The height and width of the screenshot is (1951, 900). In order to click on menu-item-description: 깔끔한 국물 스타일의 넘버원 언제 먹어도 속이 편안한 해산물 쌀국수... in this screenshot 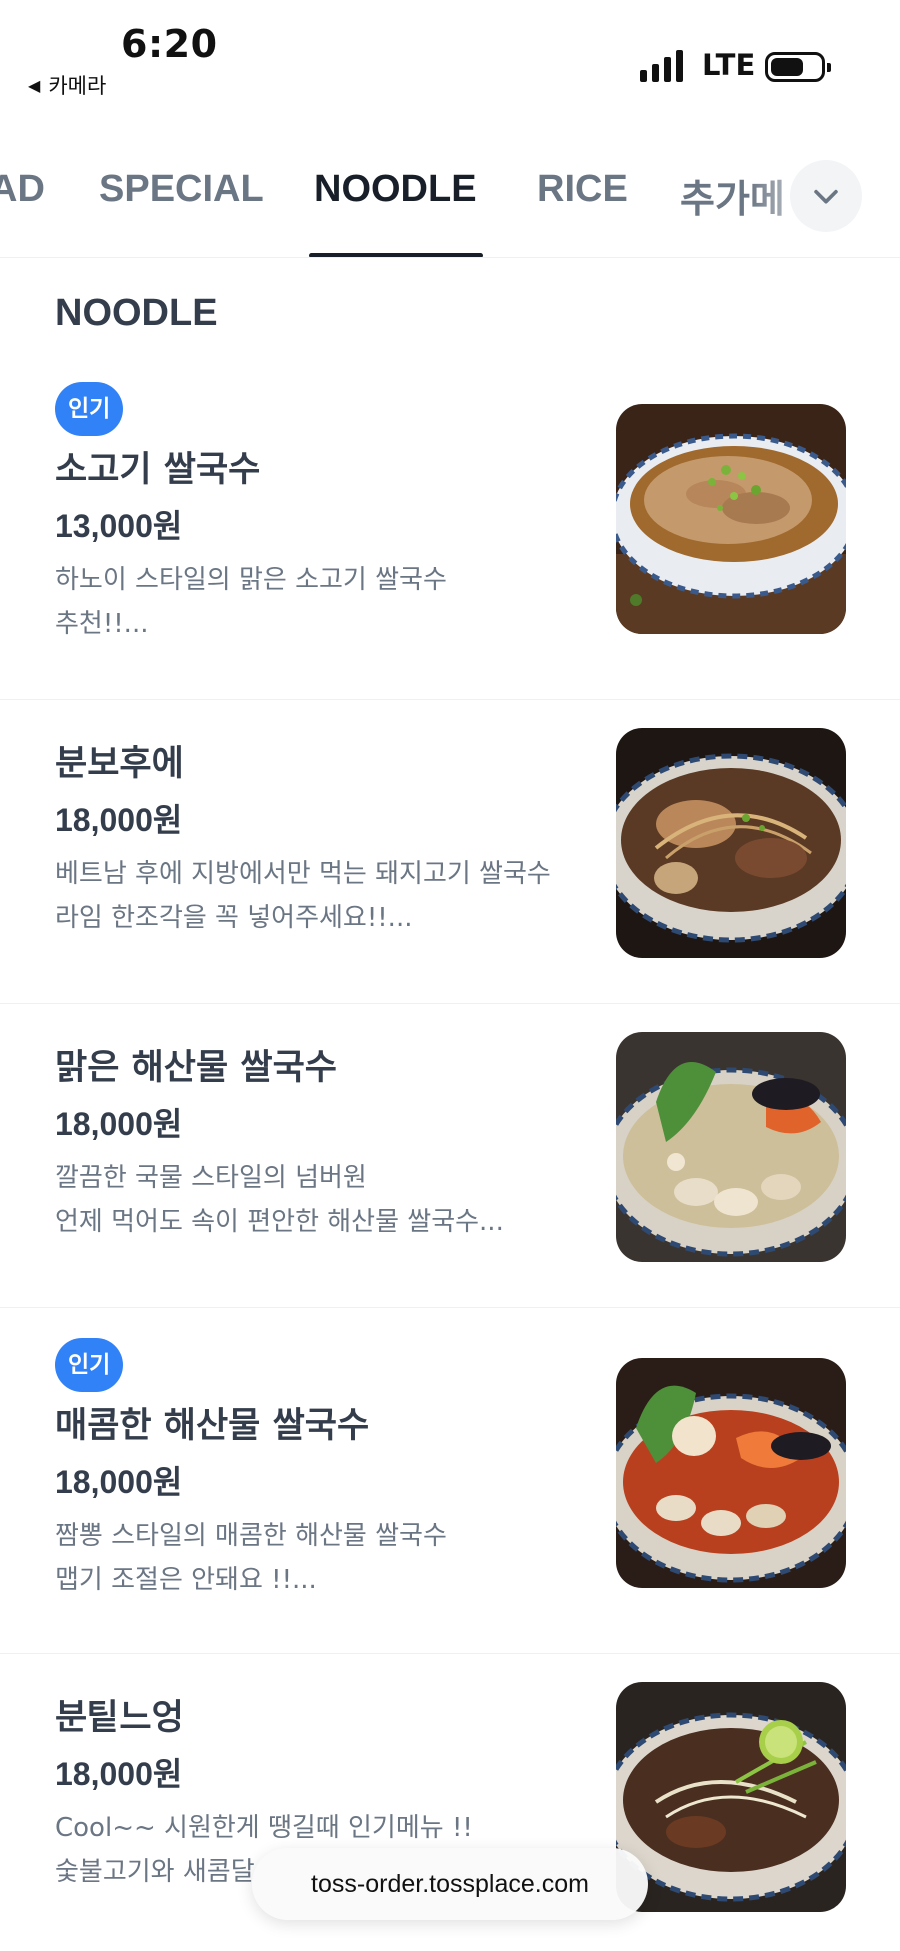, I will do `click(279, 1200)`.